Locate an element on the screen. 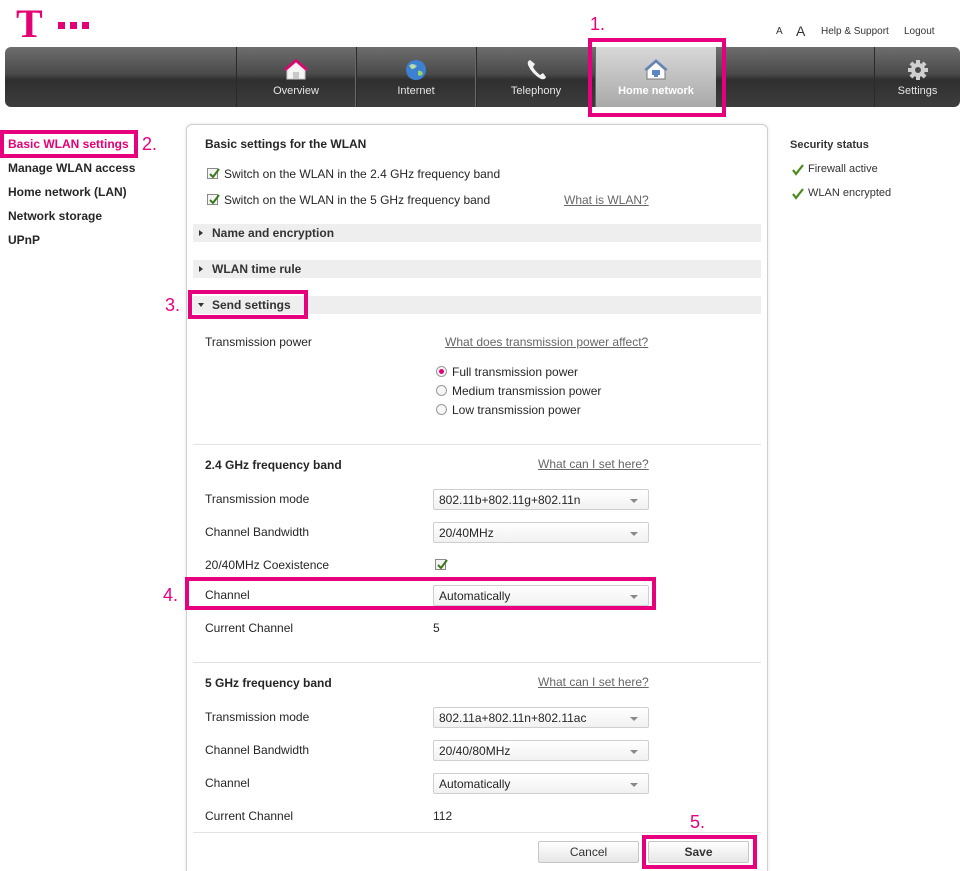 The height and width of the screenshot is (871, 964). radio-full-power is located at coordinates (441, 371).